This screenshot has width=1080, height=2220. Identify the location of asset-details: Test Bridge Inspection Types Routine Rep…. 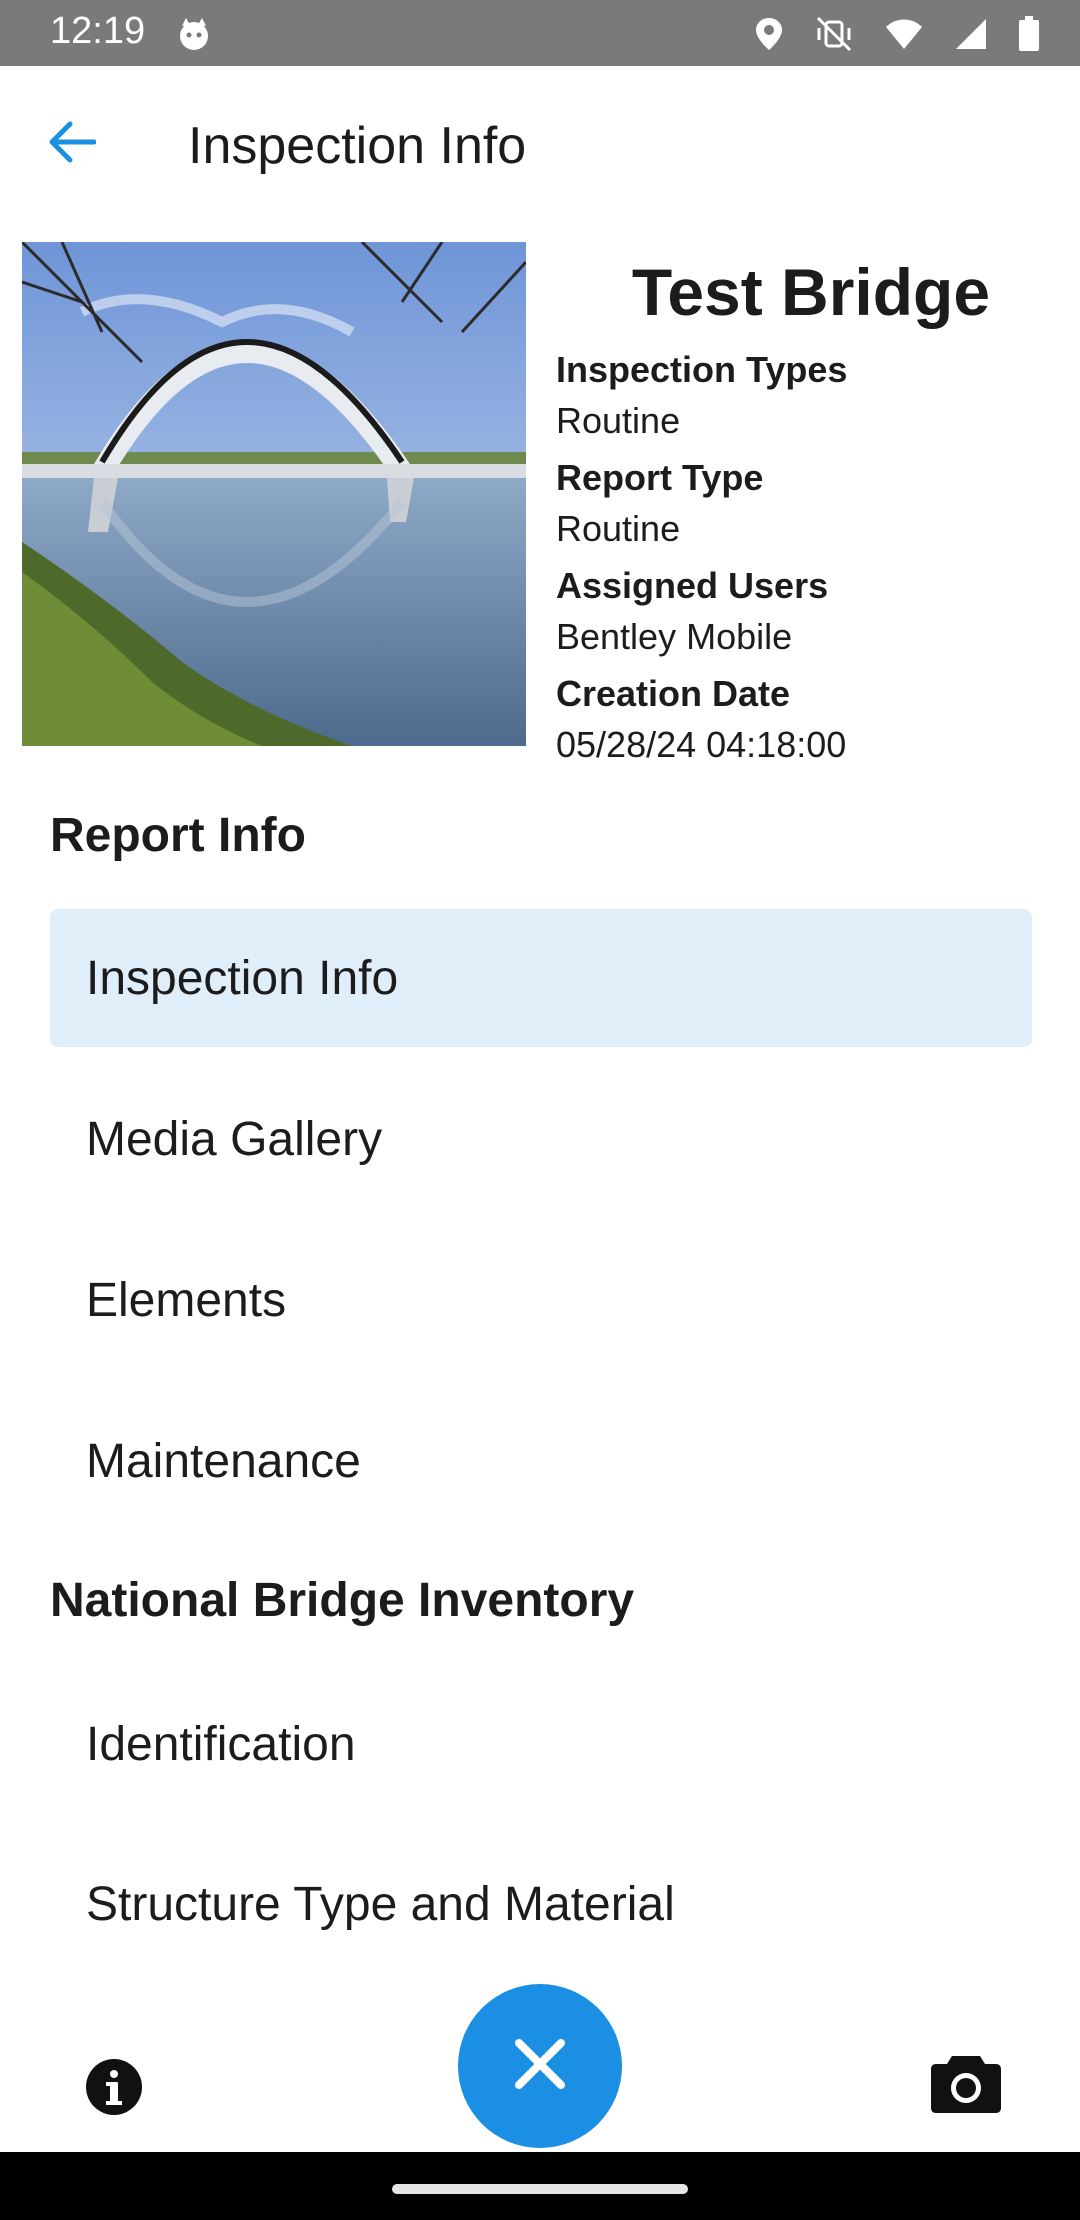
(811, 513).